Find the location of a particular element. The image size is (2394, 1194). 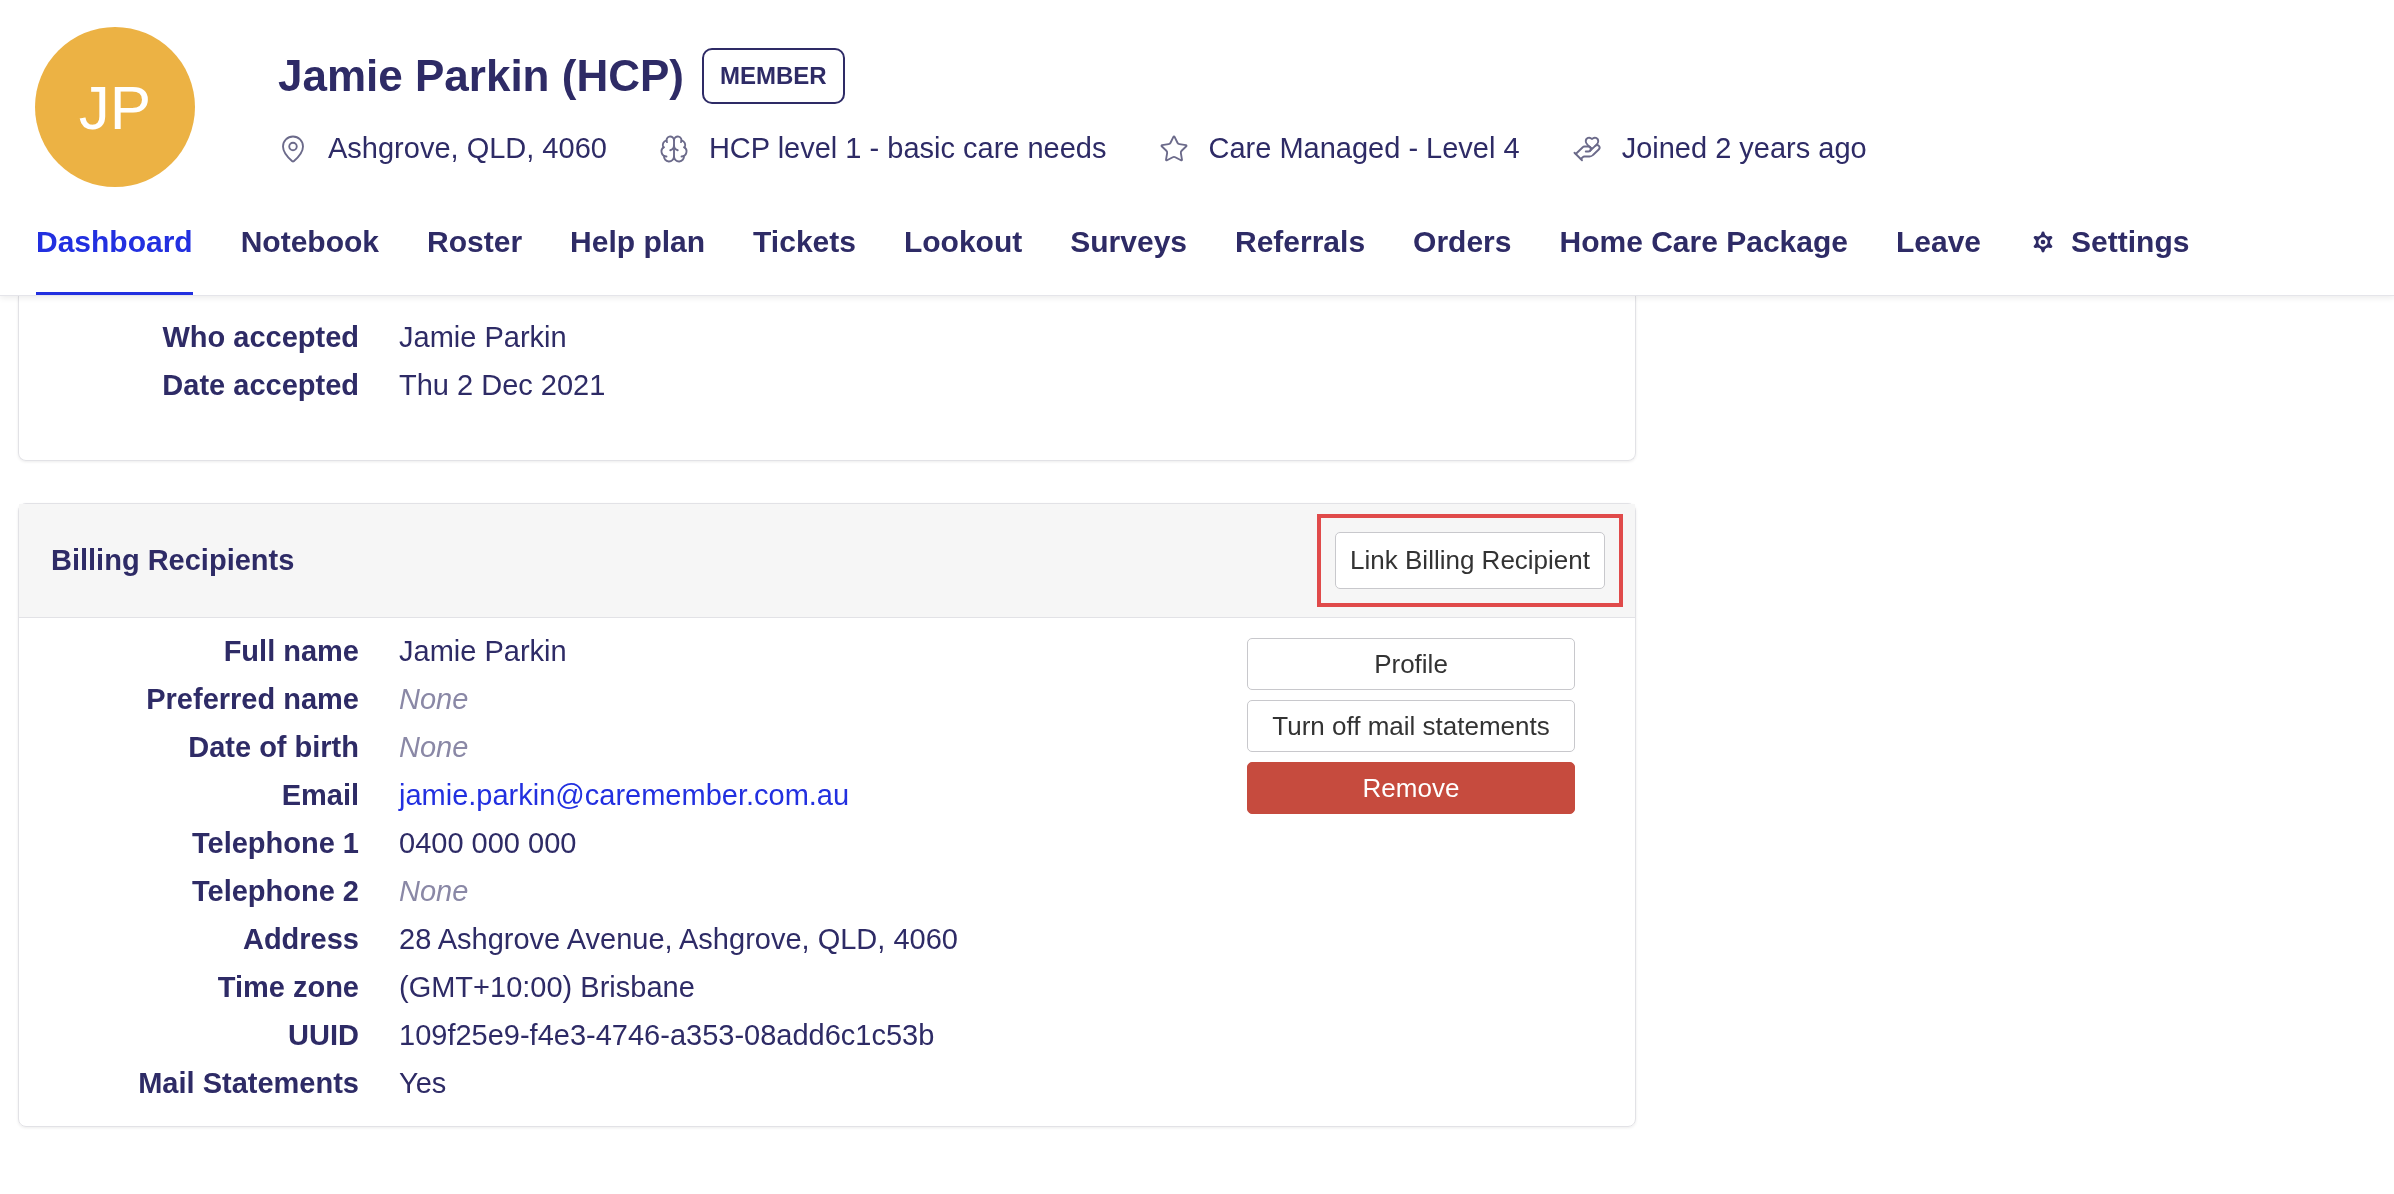

card-title: Billing Recipients is located at coordinates (173, 560).